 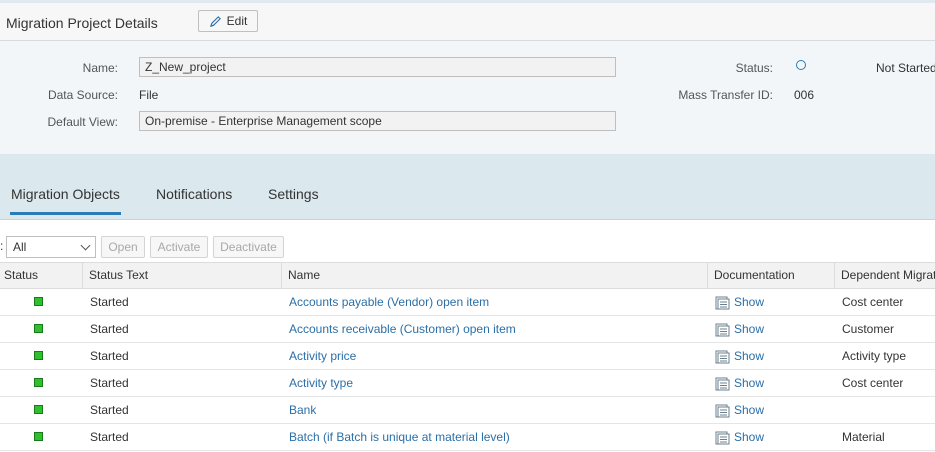 What do you see at coordinates (82, 95) in the screenshot?
I see `data-source-label: Data Source:` at bounding box center [82, 95].